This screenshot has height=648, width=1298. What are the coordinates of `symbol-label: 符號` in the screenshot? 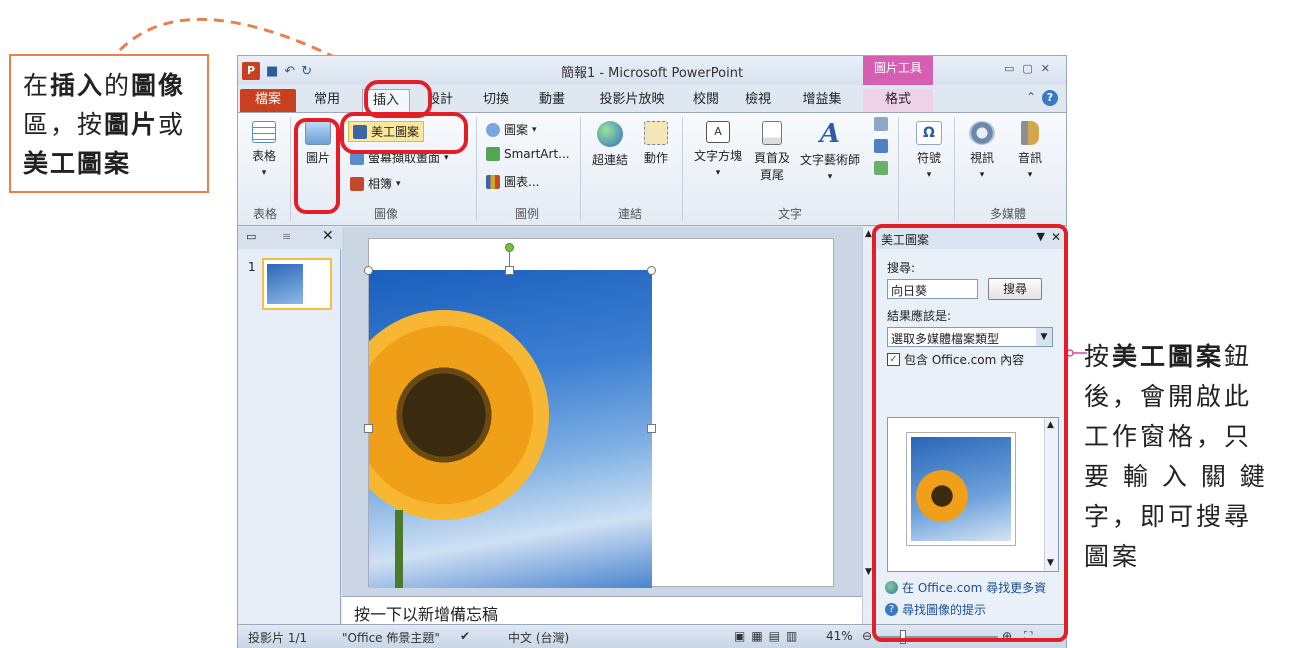 It's located at (928, 158).